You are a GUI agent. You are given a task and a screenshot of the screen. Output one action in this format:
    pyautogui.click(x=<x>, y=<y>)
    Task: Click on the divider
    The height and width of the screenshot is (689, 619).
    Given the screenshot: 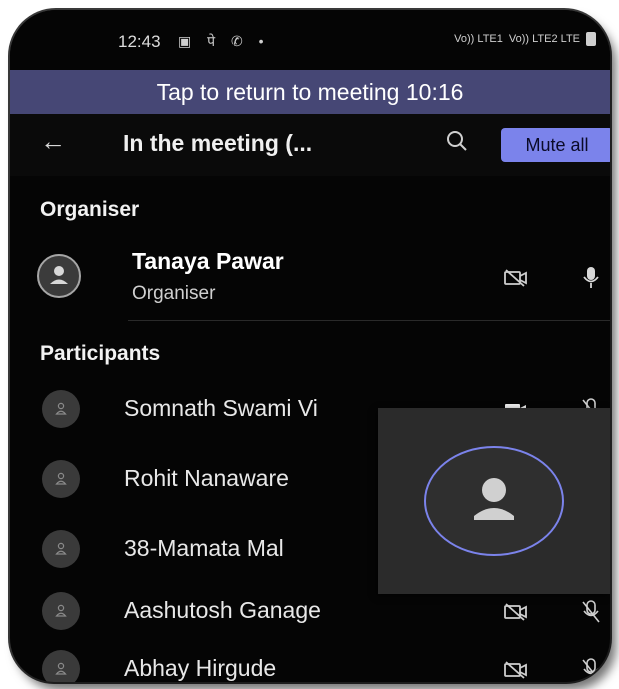 What is the action you would take?
    pyautogui.click(x=369, y=320)
    